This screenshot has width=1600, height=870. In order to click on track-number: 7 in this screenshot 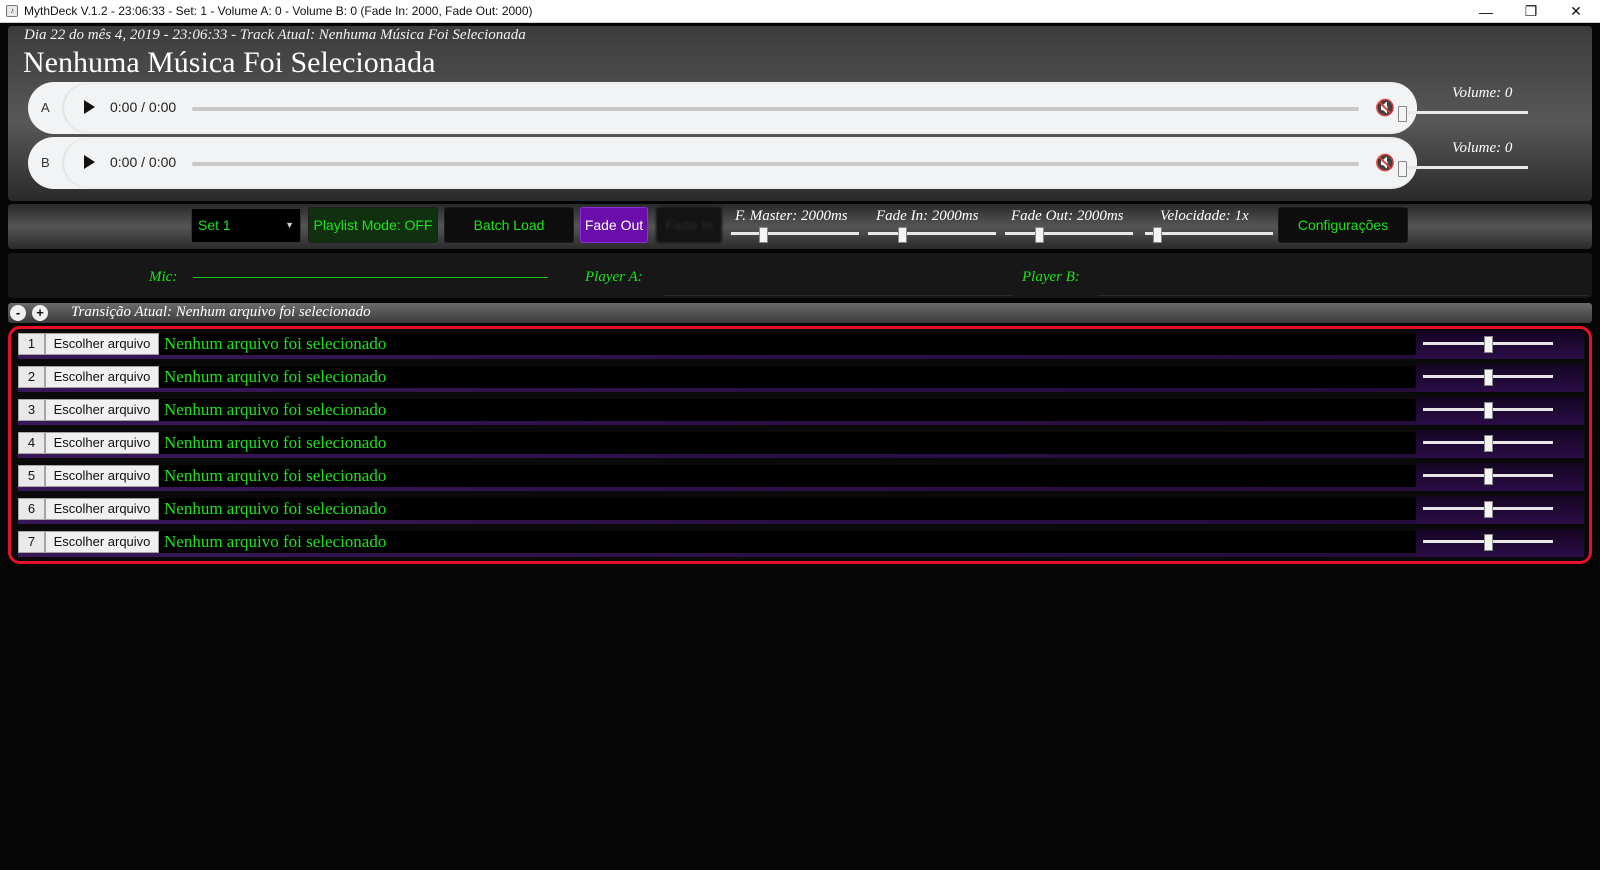, I will do `click(31, 542)`.